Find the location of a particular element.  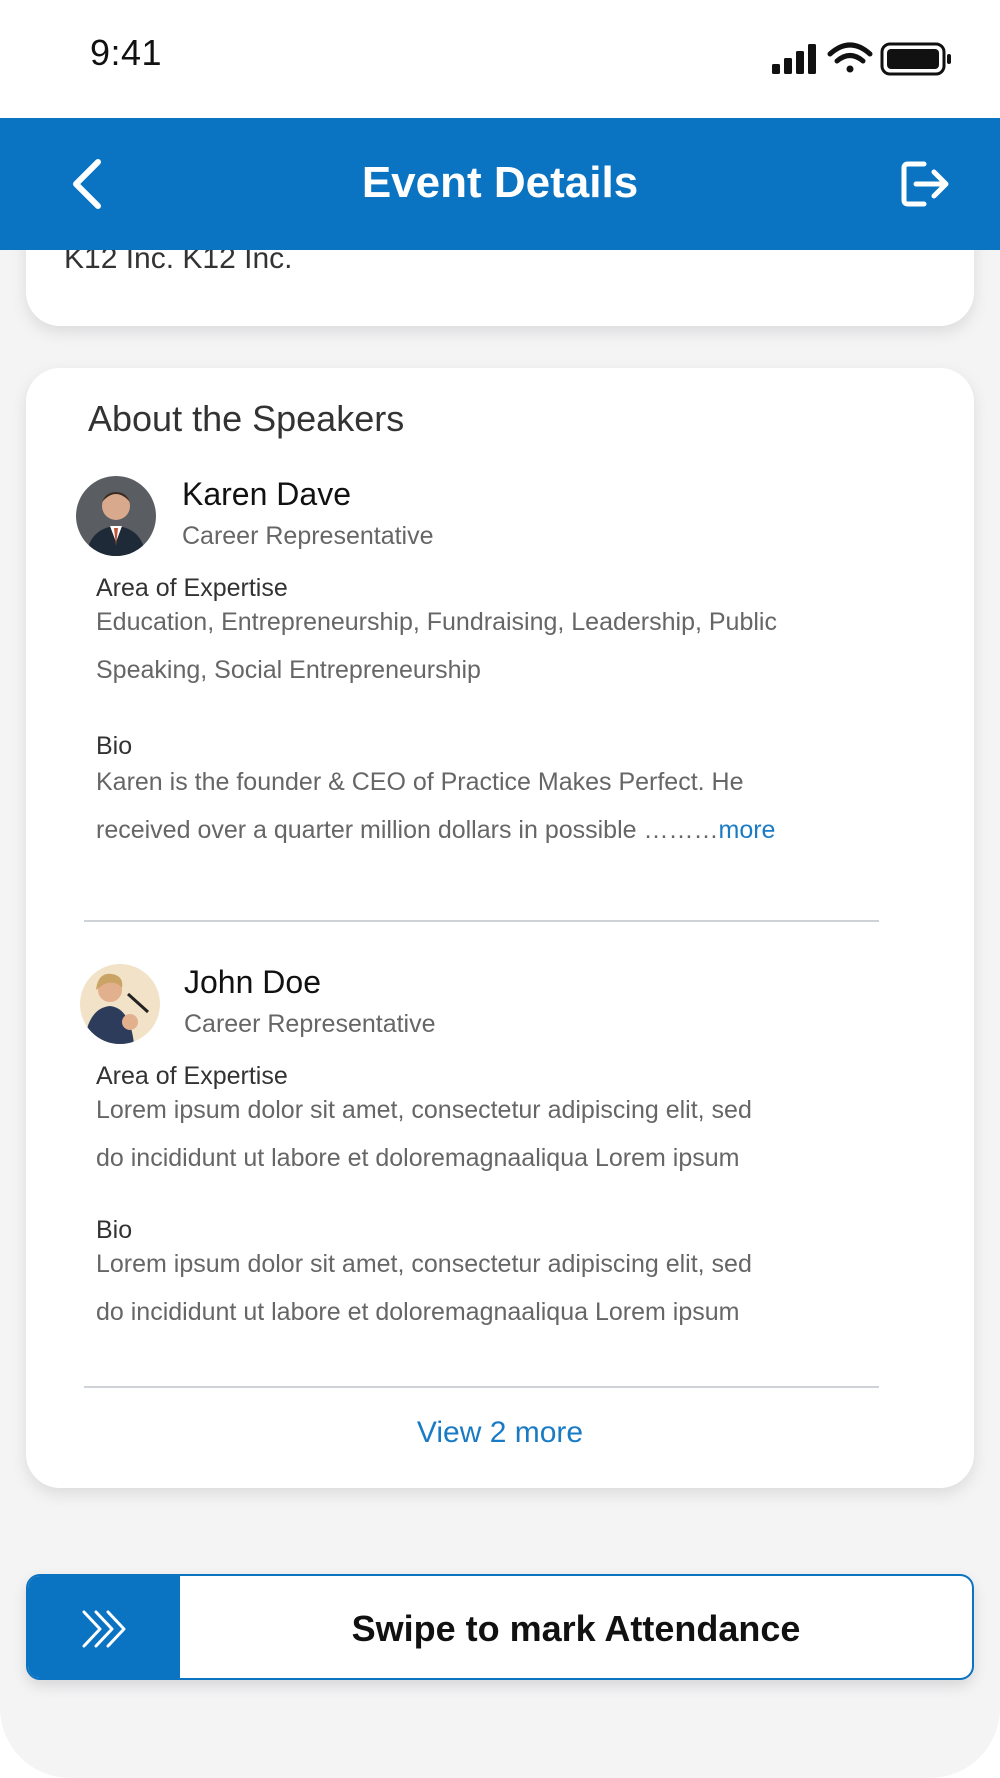

expertise-line: Speaking, Social Entrepreneurship is located at coordinates (288, 670).